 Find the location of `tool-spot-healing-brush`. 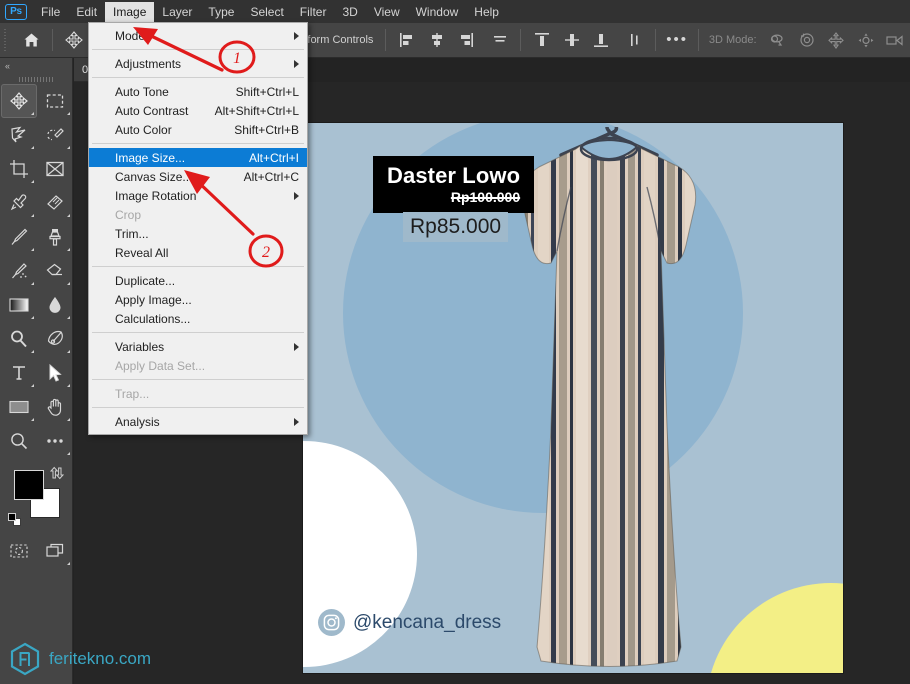

tool-spot-healing-brush is located at coordinates (55, 203).